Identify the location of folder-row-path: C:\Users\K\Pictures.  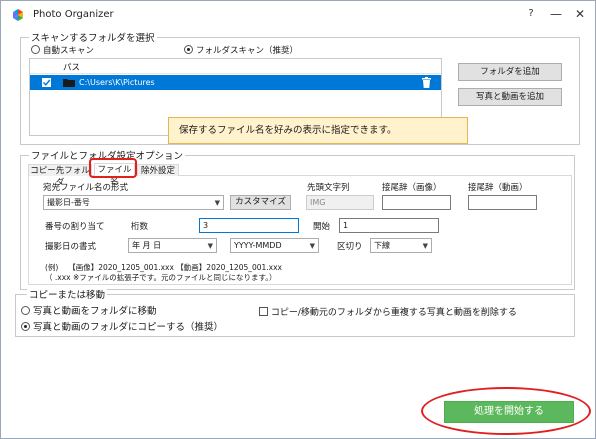
(117, 82).